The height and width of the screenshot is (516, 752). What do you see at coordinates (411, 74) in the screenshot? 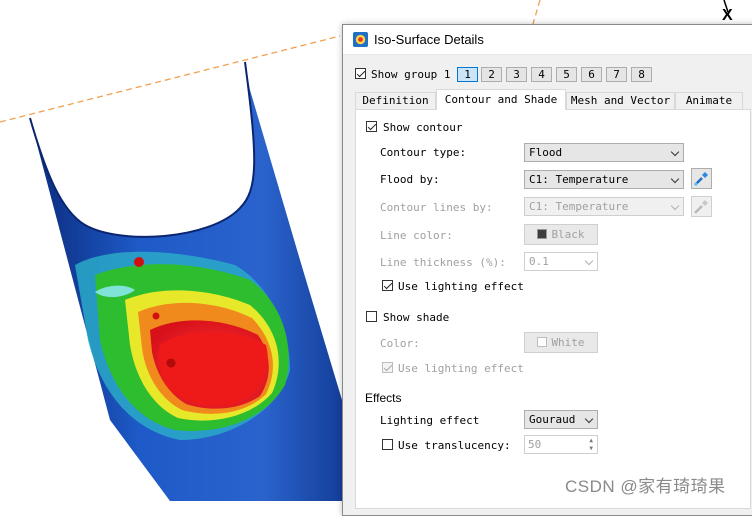
I see `show-group-label: Show group 1` at bounding box center [411, 74].